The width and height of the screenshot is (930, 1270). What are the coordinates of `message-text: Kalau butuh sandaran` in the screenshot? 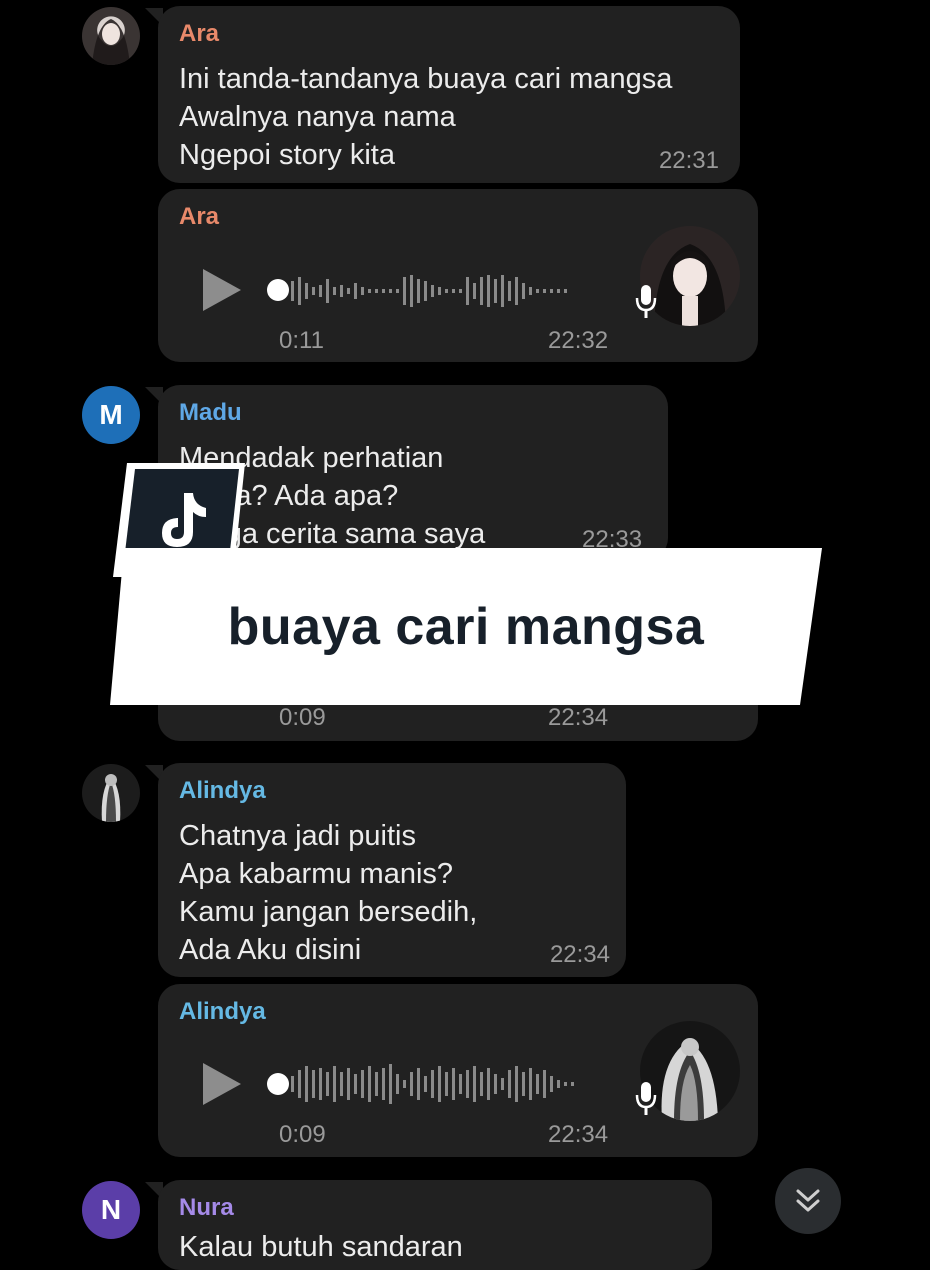 It's located at (321, 1247).